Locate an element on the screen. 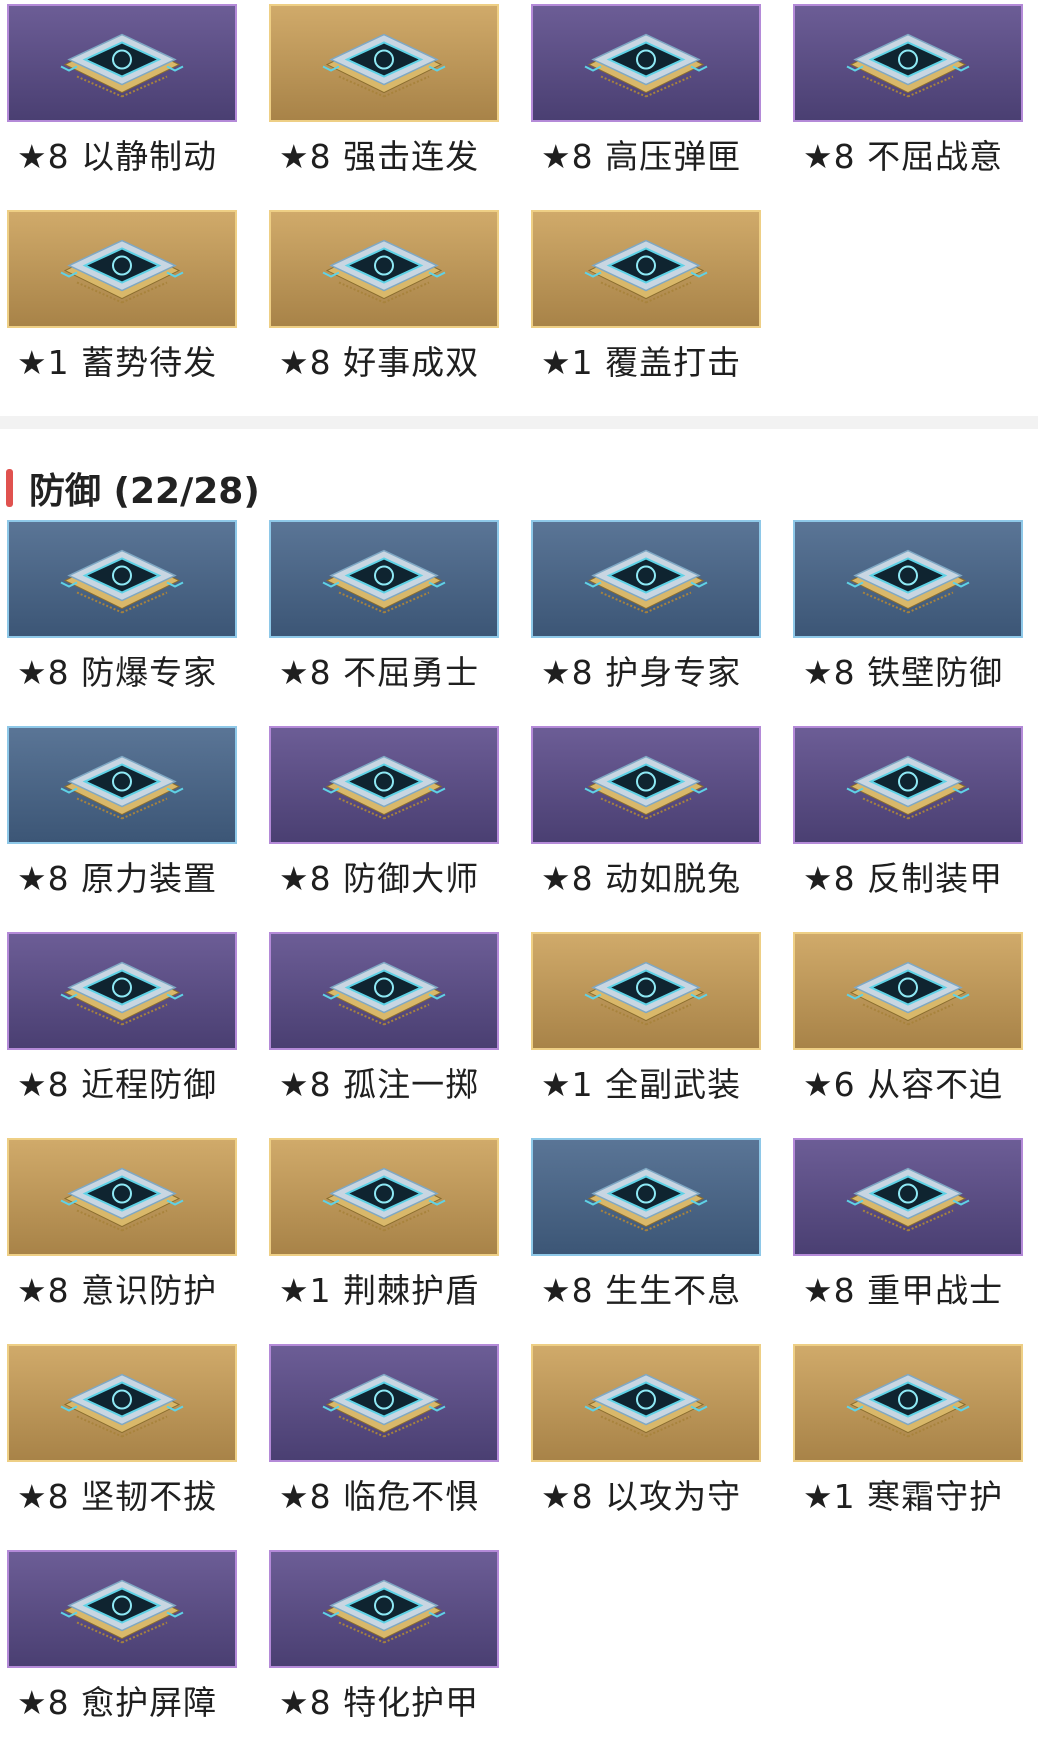 The image size is (1038, 1756). frost-shield-icon is located at coordinates (908, 1405).